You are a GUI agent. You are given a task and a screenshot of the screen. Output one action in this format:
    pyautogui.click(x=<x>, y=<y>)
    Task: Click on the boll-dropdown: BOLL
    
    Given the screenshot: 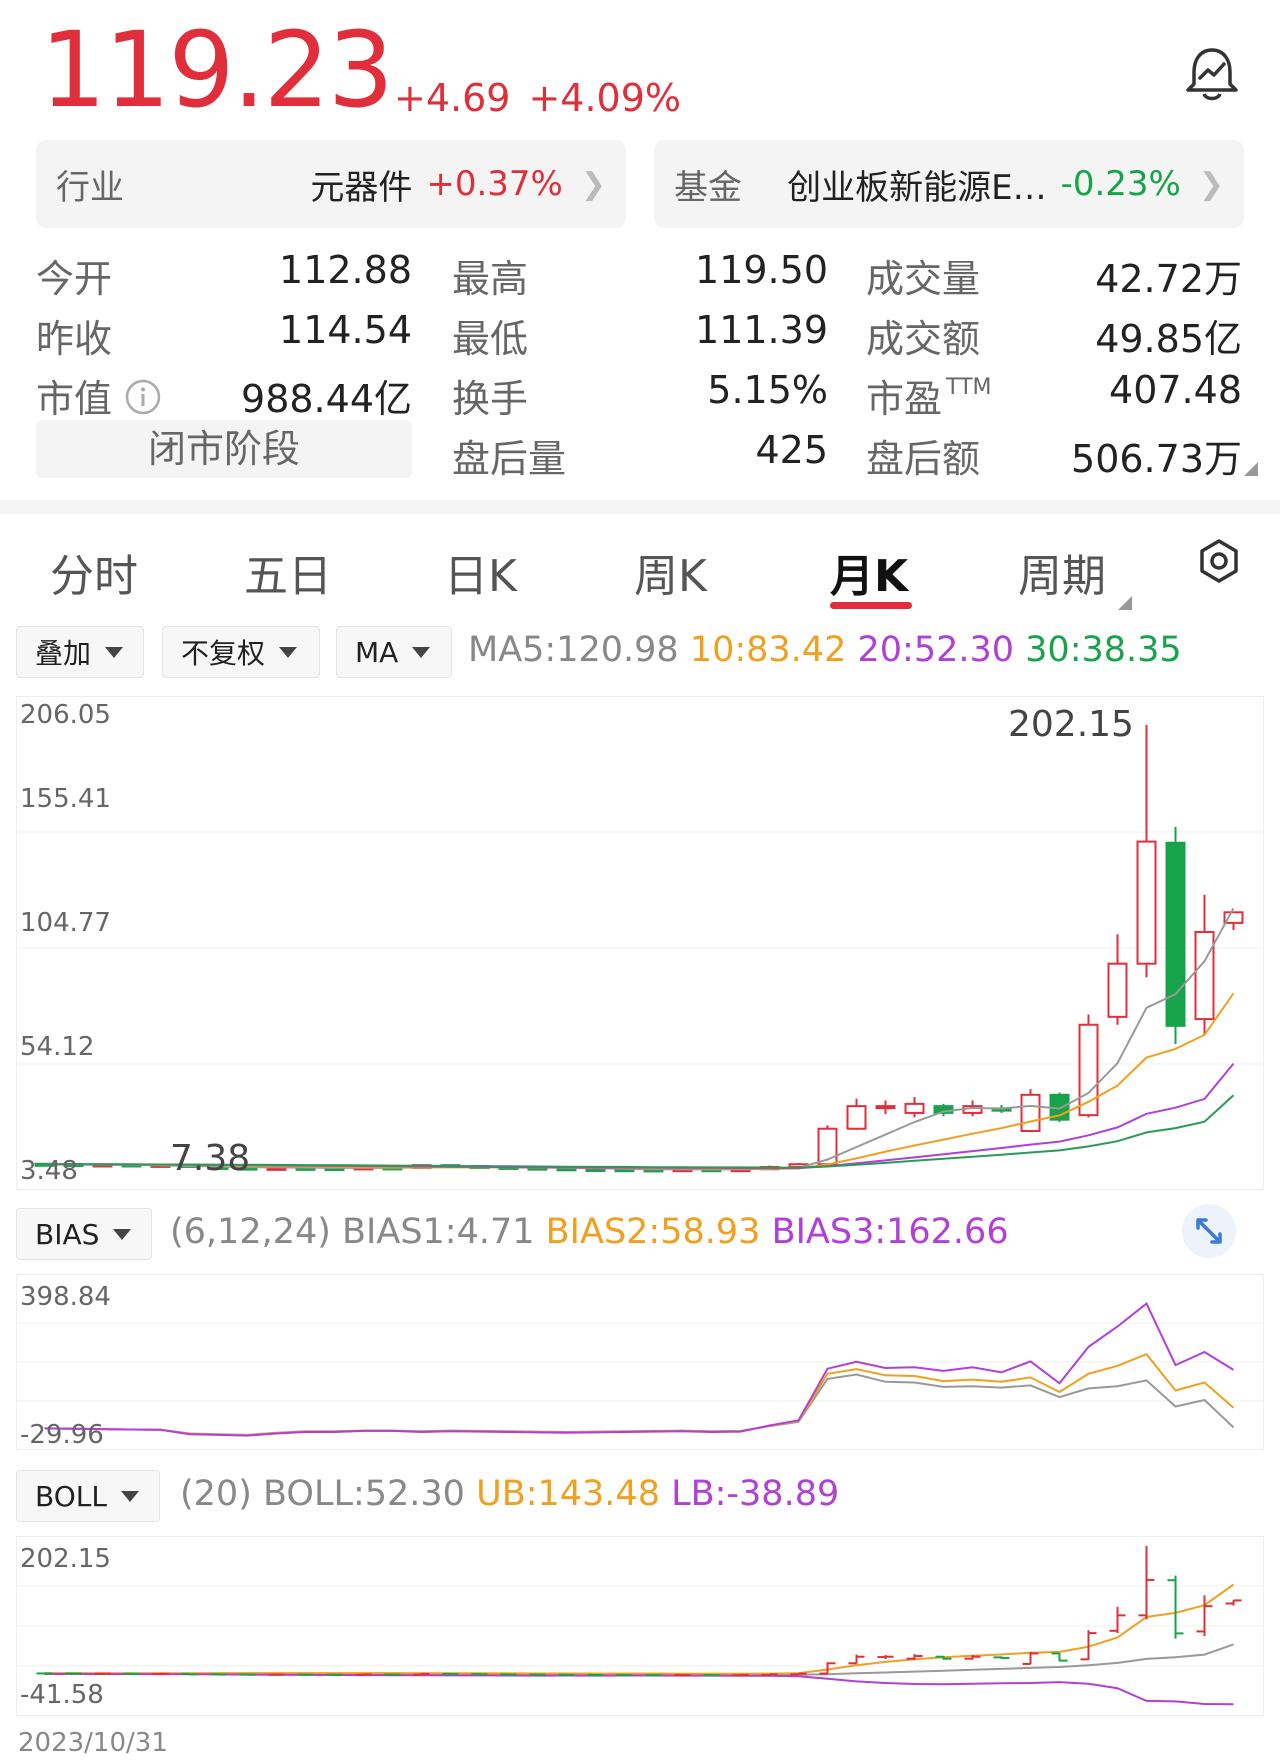 What is the action you would take?
    pyautogui.click(x=88, y=1496)
    